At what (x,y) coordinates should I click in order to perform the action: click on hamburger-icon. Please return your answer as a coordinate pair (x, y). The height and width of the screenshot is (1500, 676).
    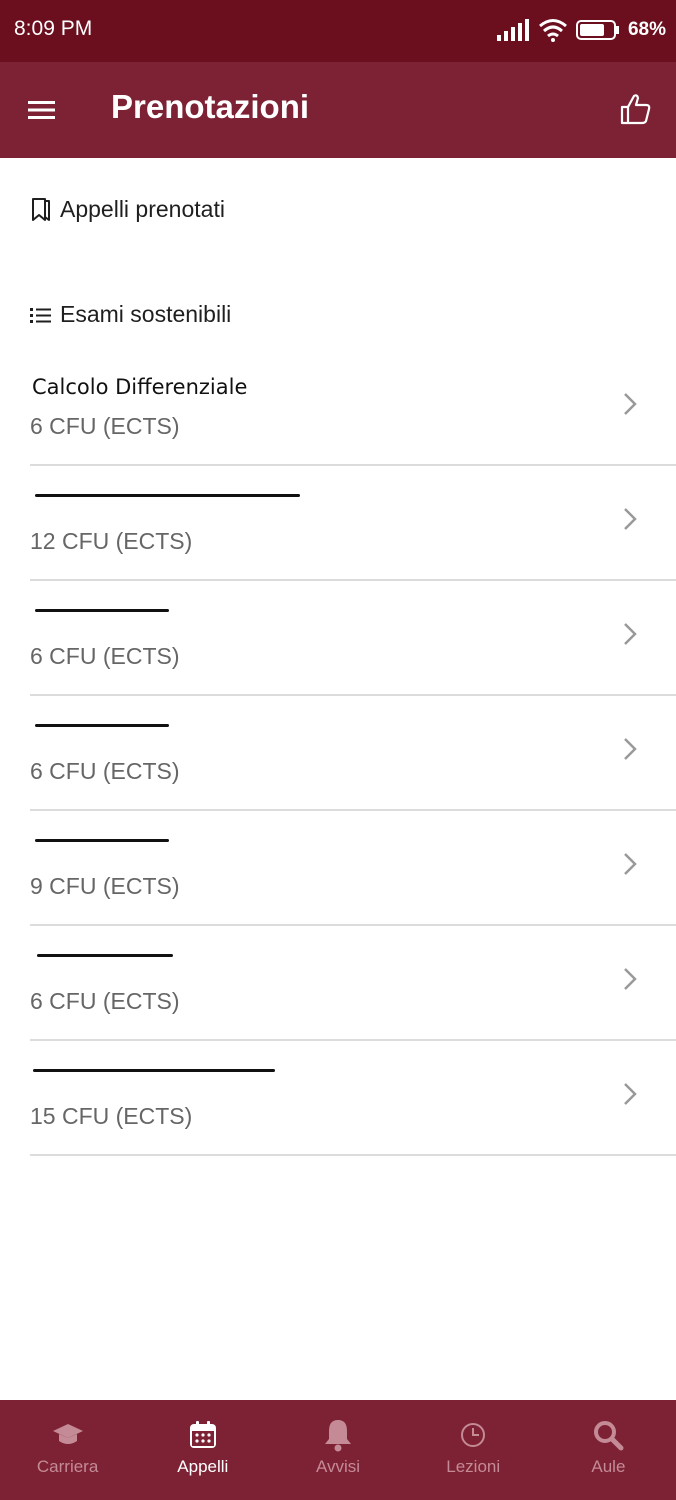
    Looking at the image, I should click on (41, 110).